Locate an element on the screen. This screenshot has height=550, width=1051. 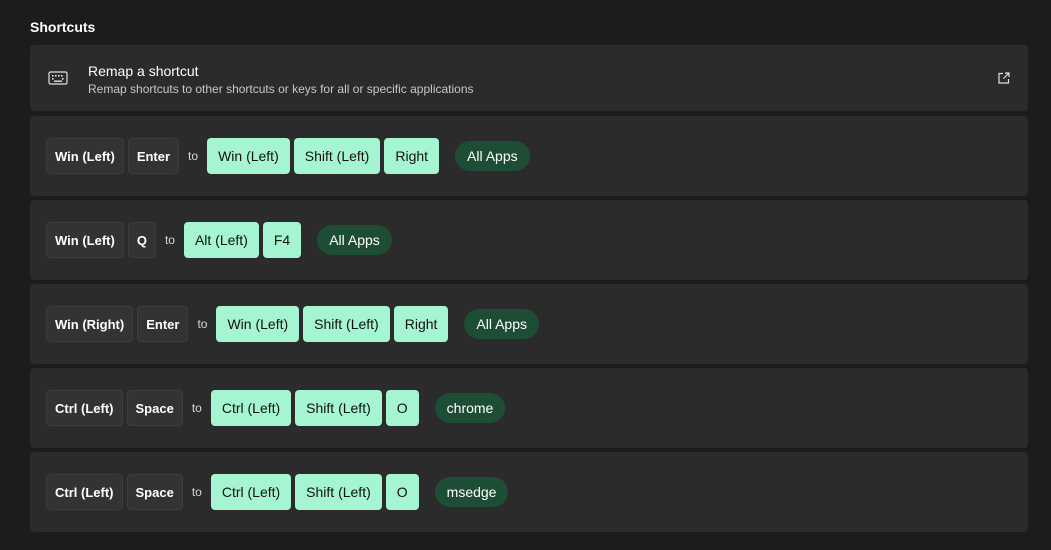
external-link-icon is located at coordinates (1004, 78).